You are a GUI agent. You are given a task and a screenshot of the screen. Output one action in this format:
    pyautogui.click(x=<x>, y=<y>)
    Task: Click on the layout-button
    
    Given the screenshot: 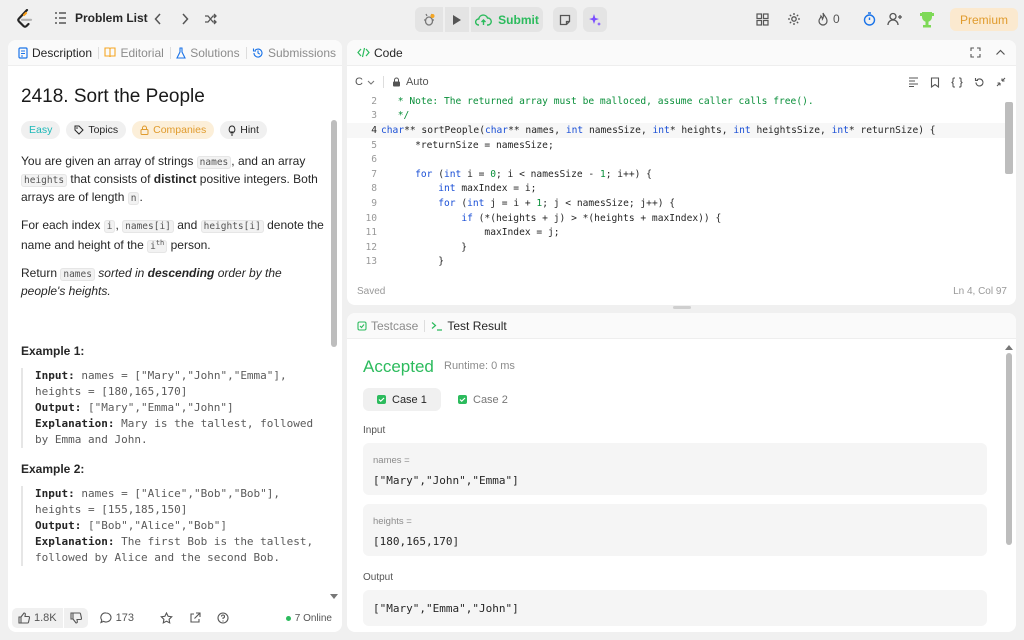 What is the action you would take?
    pyautogui.click(x=762, y=19)
    